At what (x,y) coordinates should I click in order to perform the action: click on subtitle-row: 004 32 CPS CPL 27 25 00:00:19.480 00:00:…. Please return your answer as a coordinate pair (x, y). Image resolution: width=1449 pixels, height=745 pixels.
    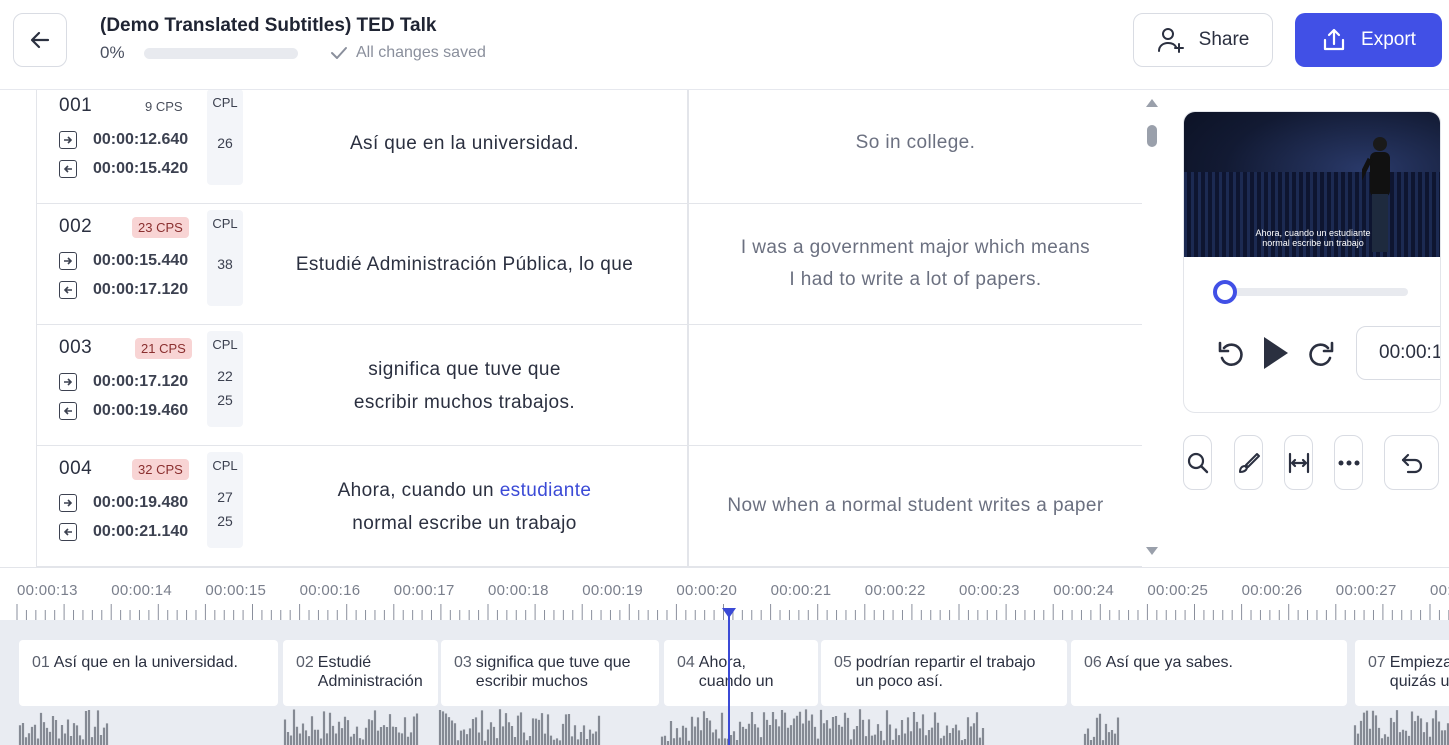
    Looking at the image, I should click on (589, 506).